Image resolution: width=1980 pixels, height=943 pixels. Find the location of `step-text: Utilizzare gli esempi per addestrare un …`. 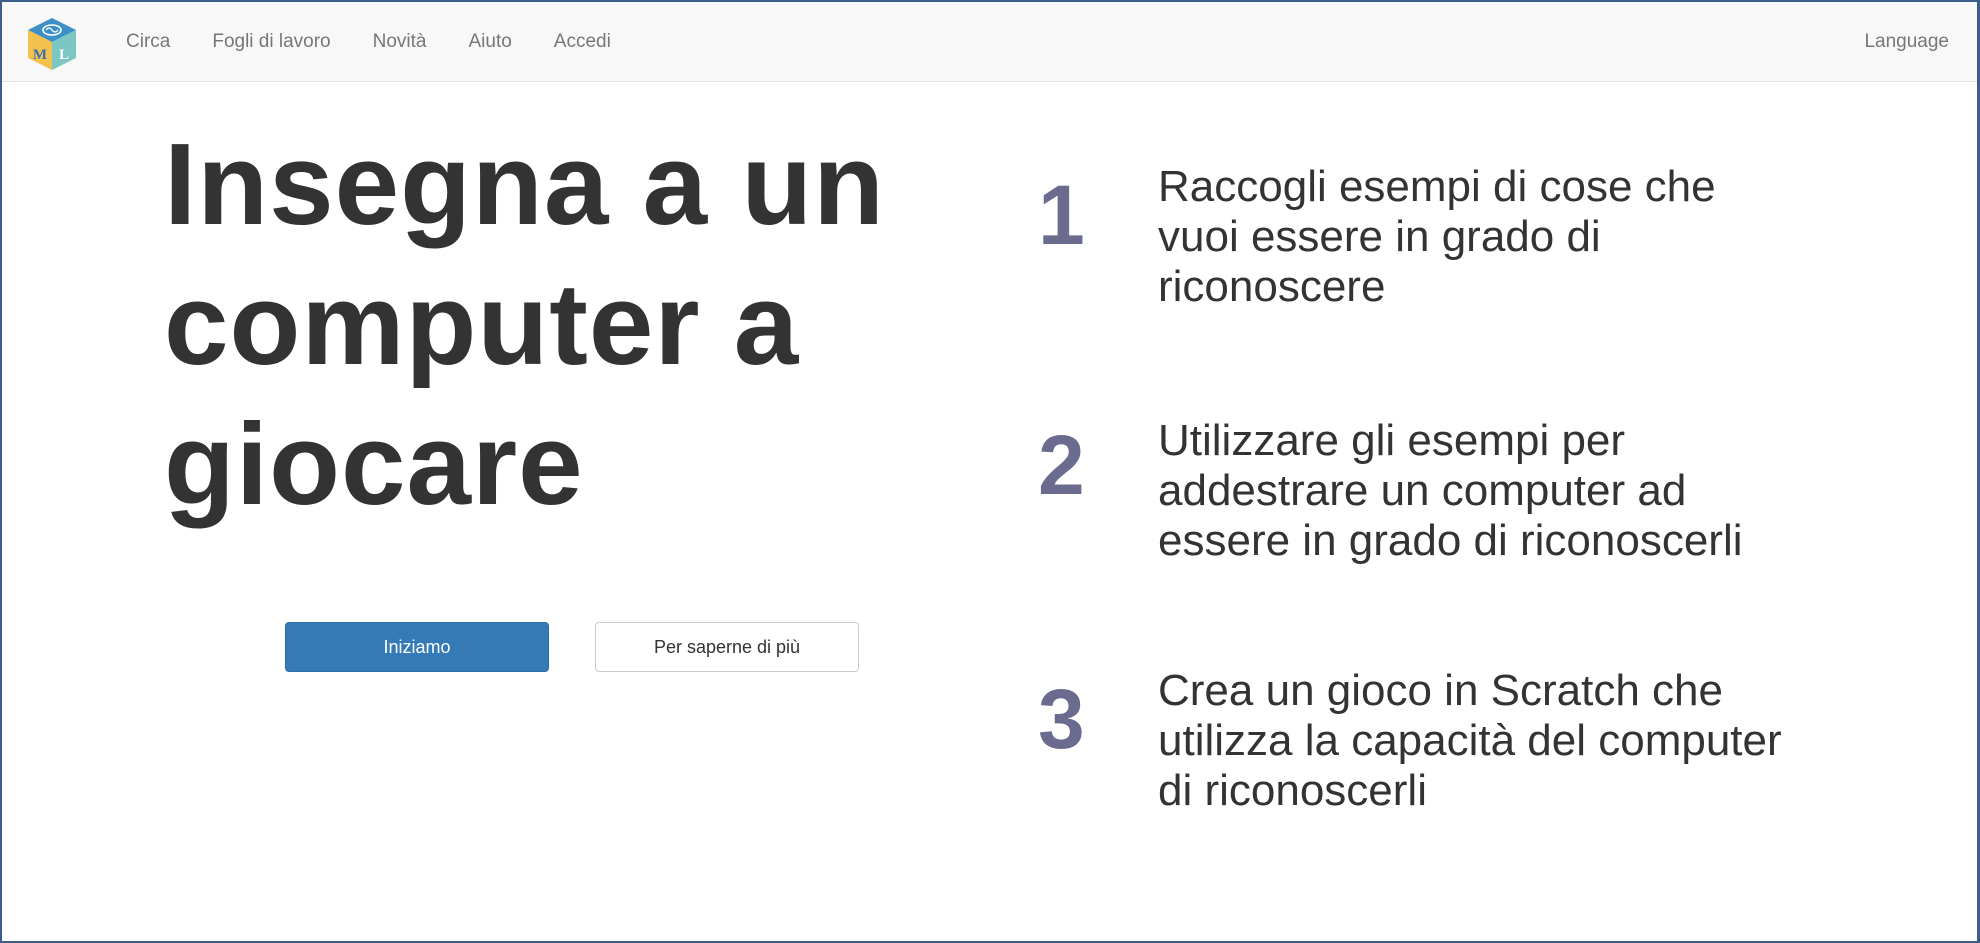

step-text: Utilizzare gli esempi per addestrare un … is located at coordinates (1528, 491).